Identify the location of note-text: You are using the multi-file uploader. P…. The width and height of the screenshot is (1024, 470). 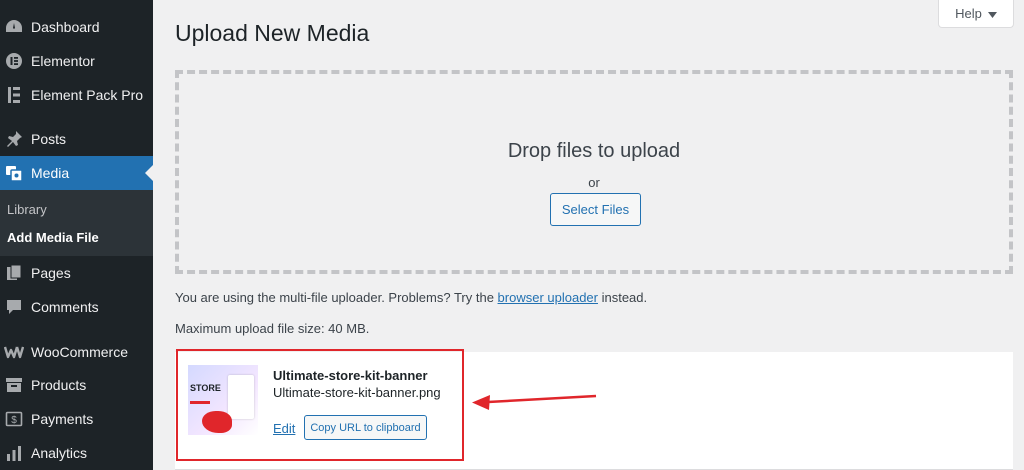
(336, 297).